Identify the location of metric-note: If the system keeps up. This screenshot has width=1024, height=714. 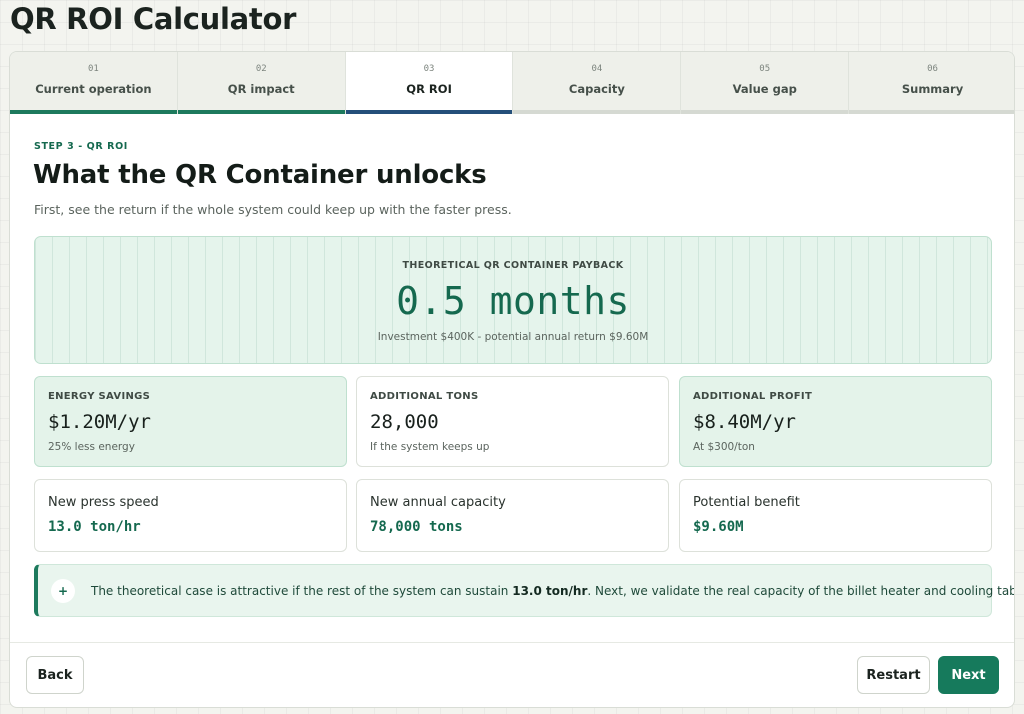
(430, 447).